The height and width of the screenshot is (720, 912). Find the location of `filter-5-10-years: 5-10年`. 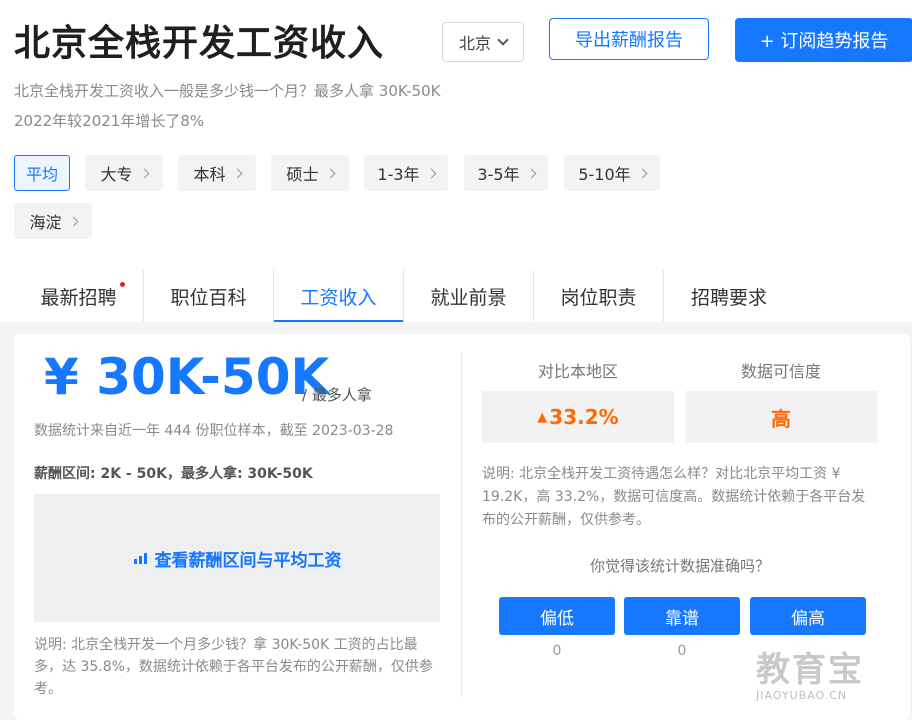

filter-5-10-years: 5-10年 is located at coordinates (612, 173).